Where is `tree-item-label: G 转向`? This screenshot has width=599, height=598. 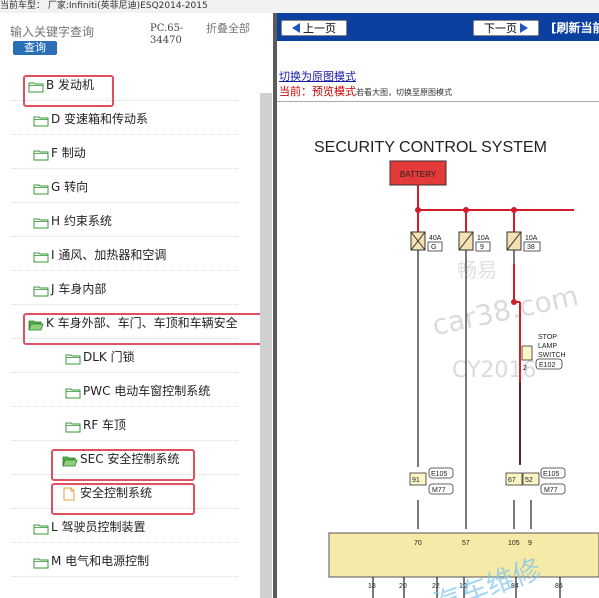
tree-item-label: G 转向 is located at coordinates (70, 186).